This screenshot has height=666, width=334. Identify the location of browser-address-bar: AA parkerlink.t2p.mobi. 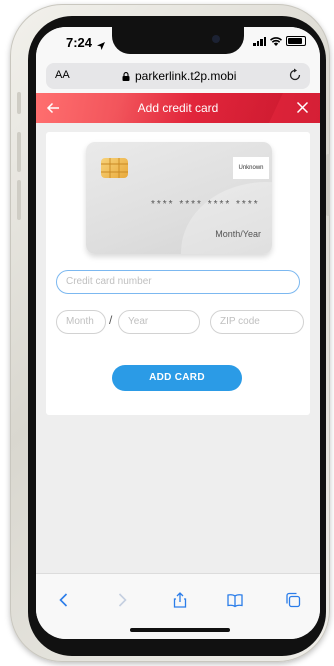
(178, 76).